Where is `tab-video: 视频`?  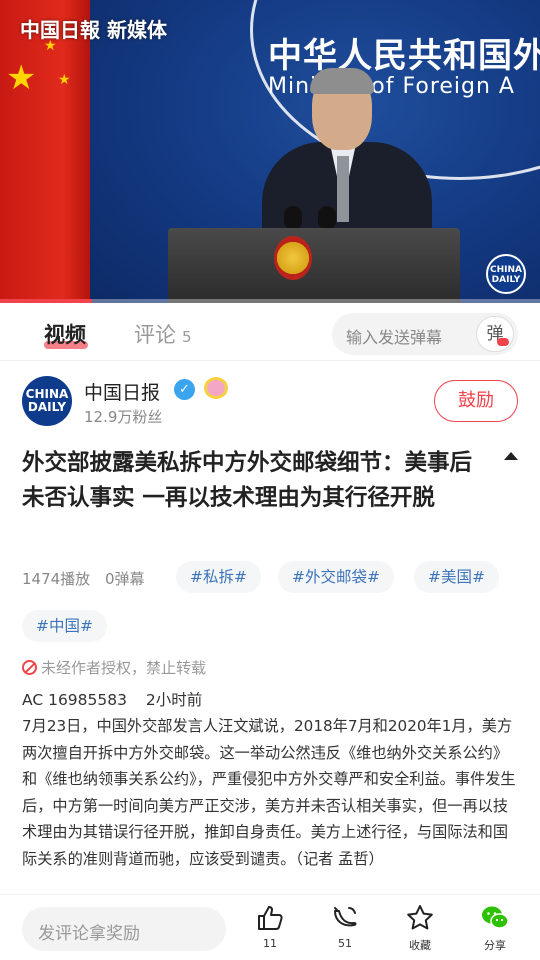
tab-video: 视频 is located at coordinates (65, 334).